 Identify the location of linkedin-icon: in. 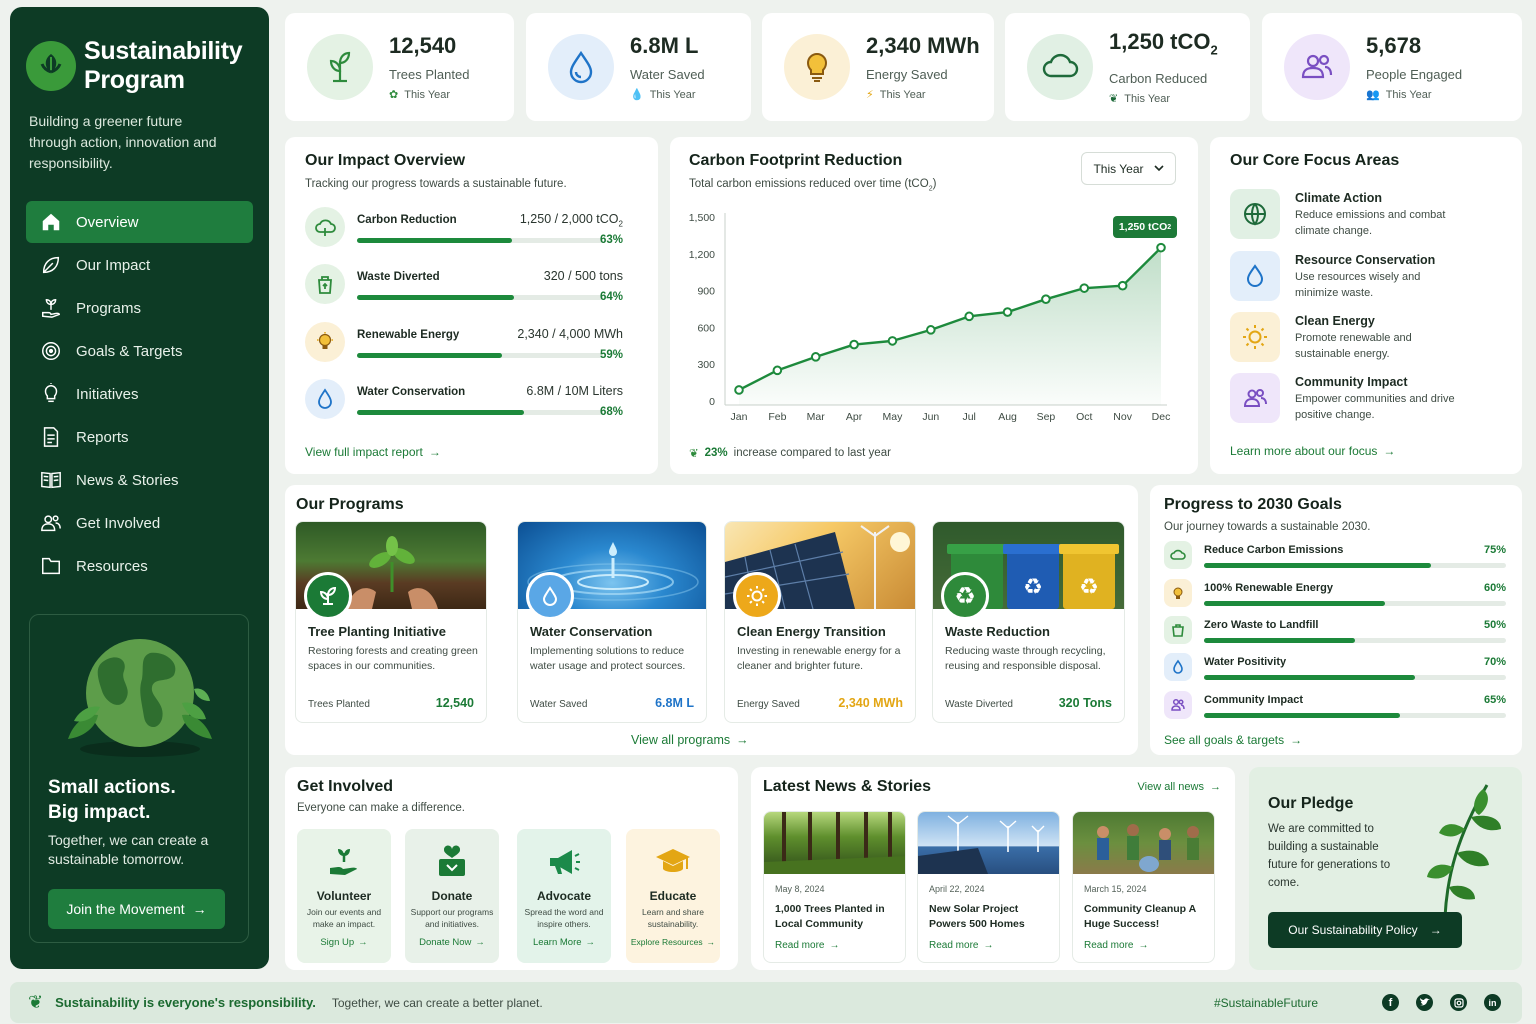
(1492, 1002).